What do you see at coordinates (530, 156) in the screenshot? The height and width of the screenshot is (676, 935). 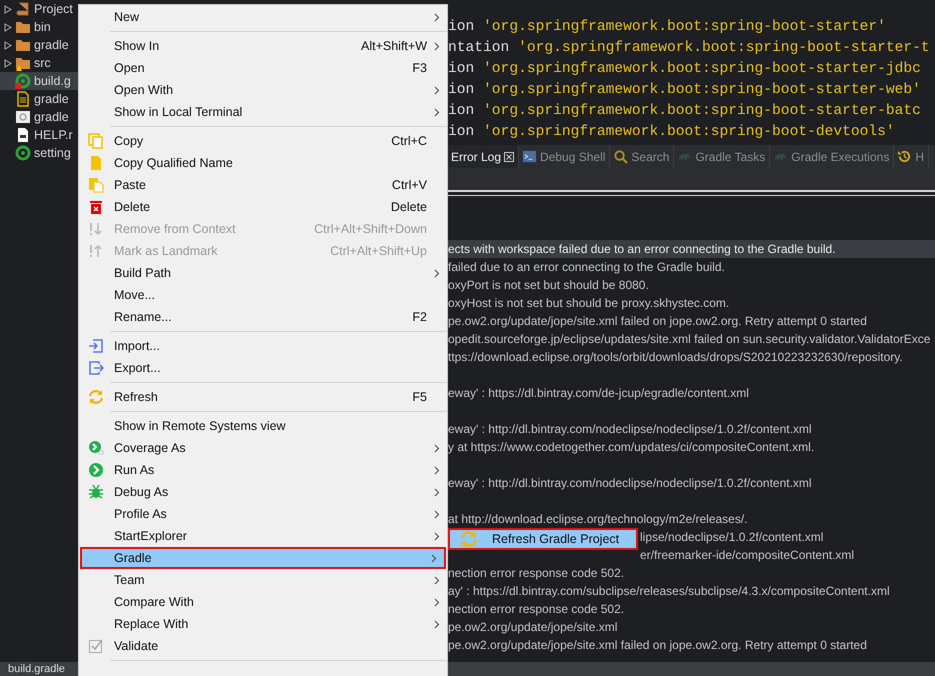 I see `terminal-icon` at bounding box center [530, 156].